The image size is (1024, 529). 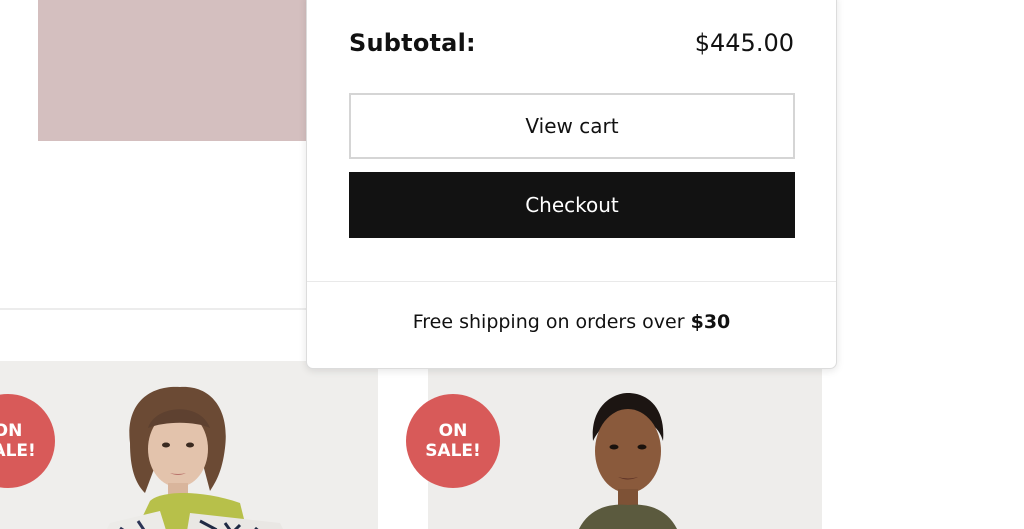 I want to click on checkout-button: Checkout, so click(x=572, y=205).